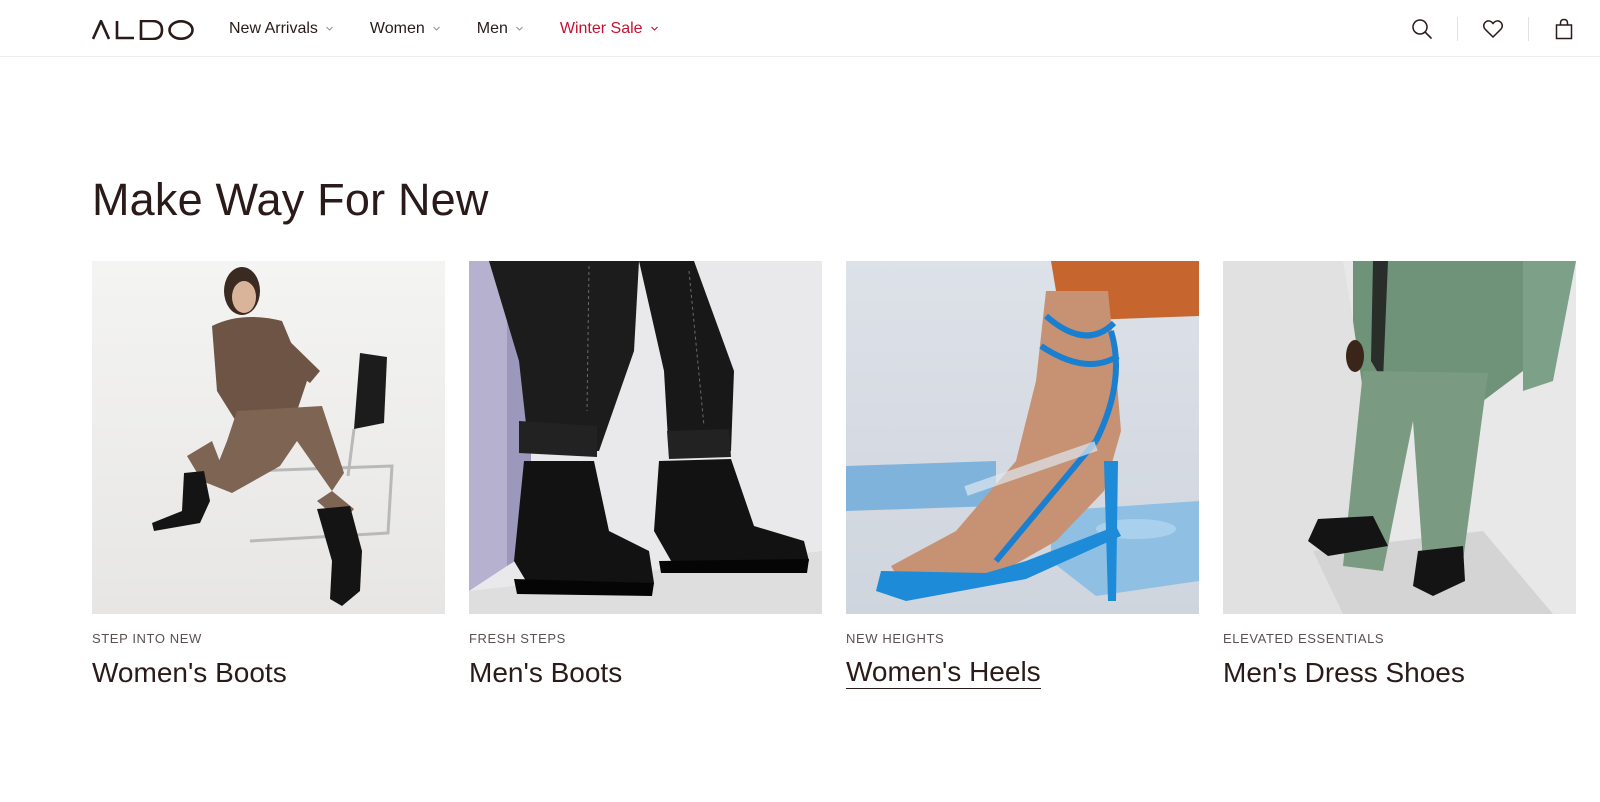  Describe the element at coordinates (147, 638) in the screenshot. I see `category-eyebrow: STEP INTO NEW` at that location.